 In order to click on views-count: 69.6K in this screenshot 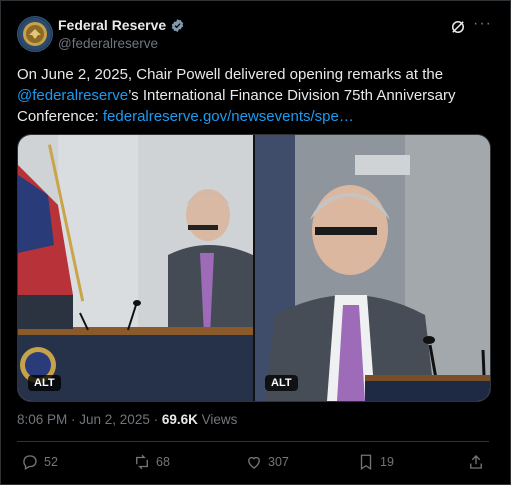, I will do `click(179, 419)`.